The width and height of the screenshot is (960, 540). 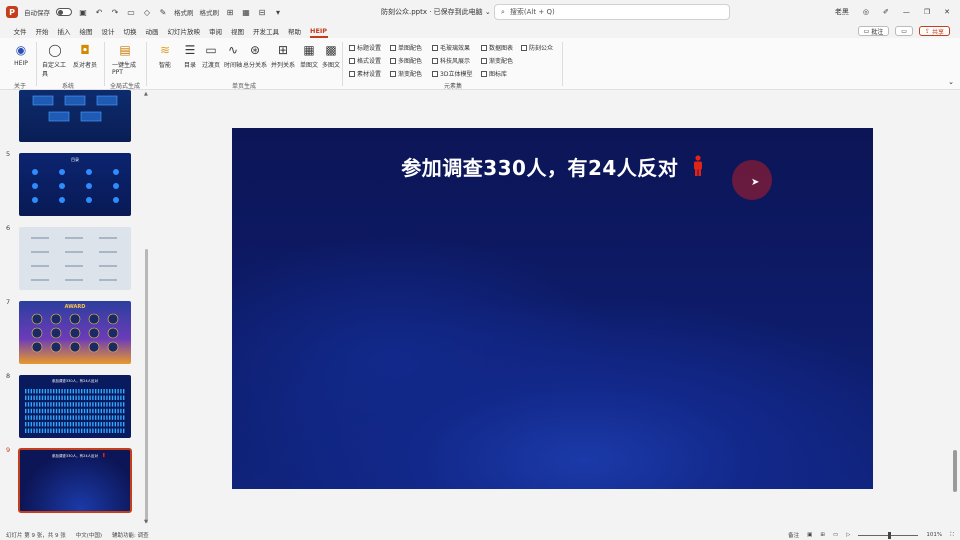 I want to click on restore-icon: ❐, so click(x=927, y=12).